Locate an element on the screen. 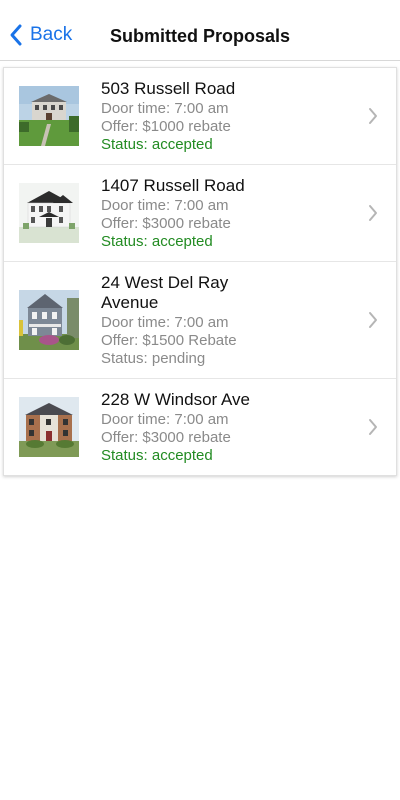 This screenshot has height=800, width=400. page-title: Submitted Proposals is located at coordinates (200, 36).